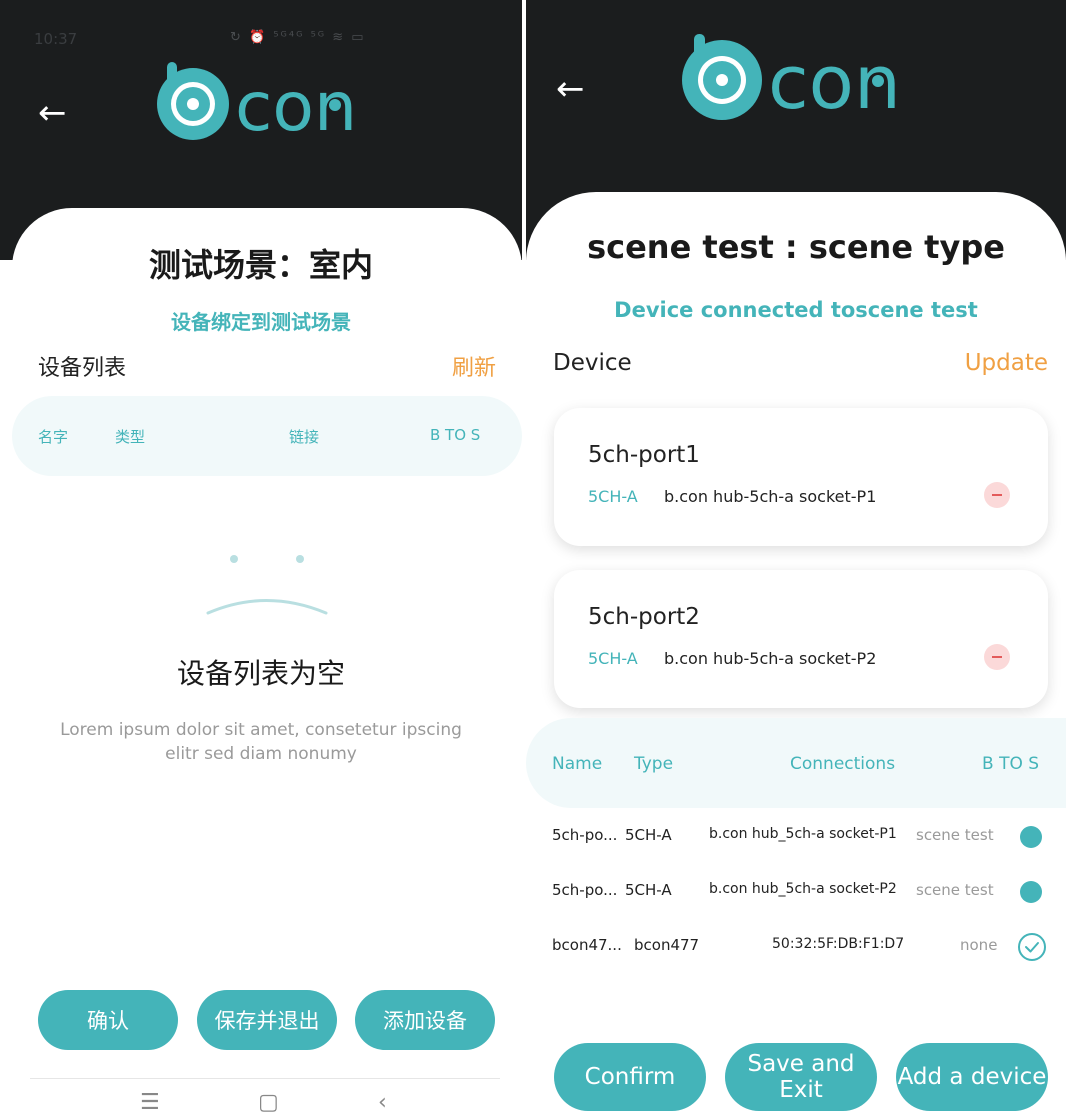 The width and height of the screenshot is (1066, 1117). What do you see at coordinates (474, 366) in the screenshot?
I see `refresh-button: 刷新` at bounding box center [474, 366].